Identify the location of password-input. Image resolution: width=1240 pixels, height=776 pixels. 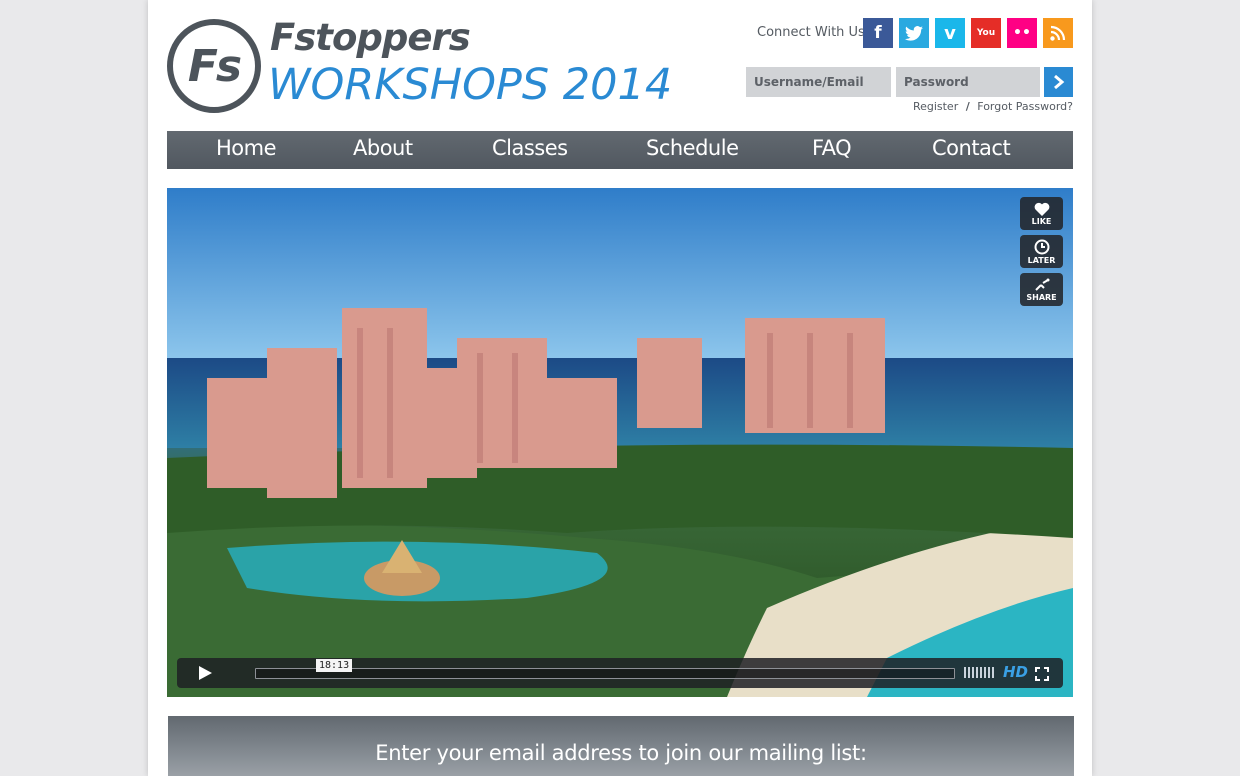
(968, 82).